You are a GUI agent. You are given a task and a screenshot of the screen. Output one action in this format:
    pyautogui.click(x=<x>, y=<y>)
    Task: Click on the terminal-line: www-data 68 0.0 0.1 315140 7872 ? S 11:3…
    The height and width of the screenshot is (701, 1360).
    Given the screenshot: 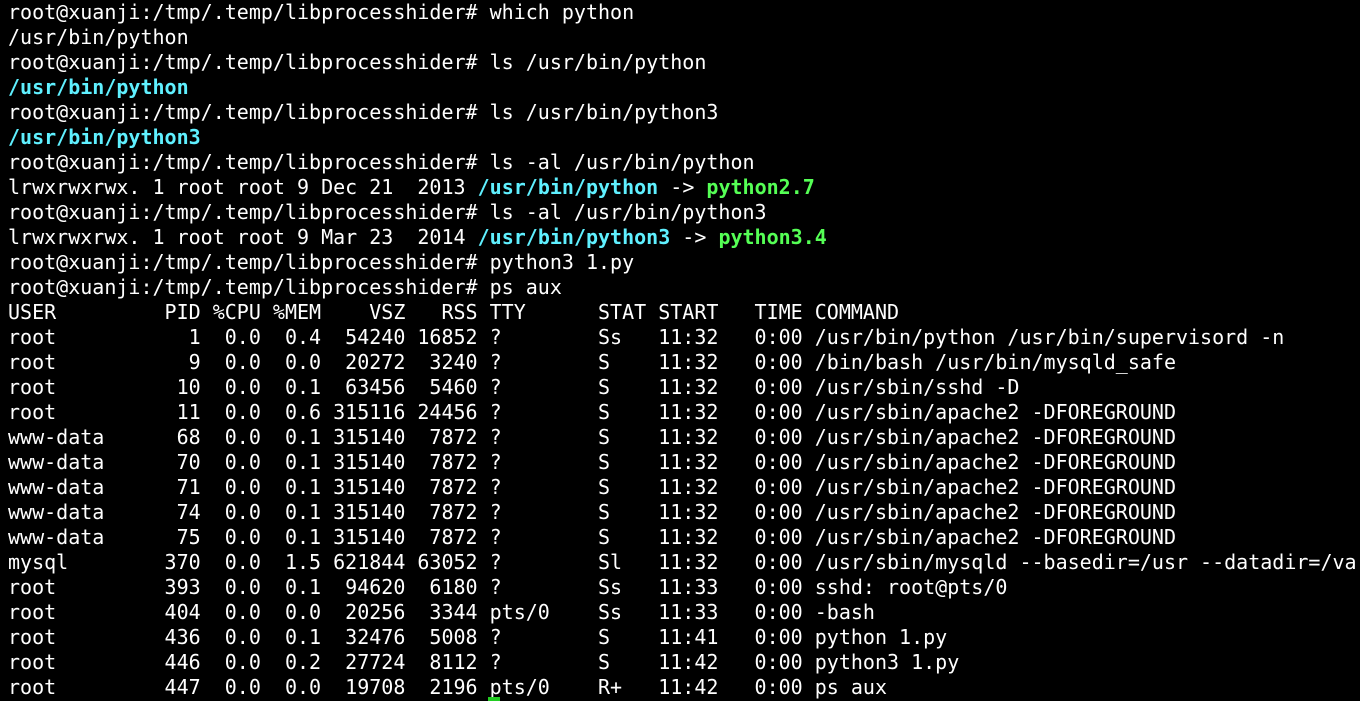 What is the action you would take?
    pyautogui.click(x=684, y=437)
    